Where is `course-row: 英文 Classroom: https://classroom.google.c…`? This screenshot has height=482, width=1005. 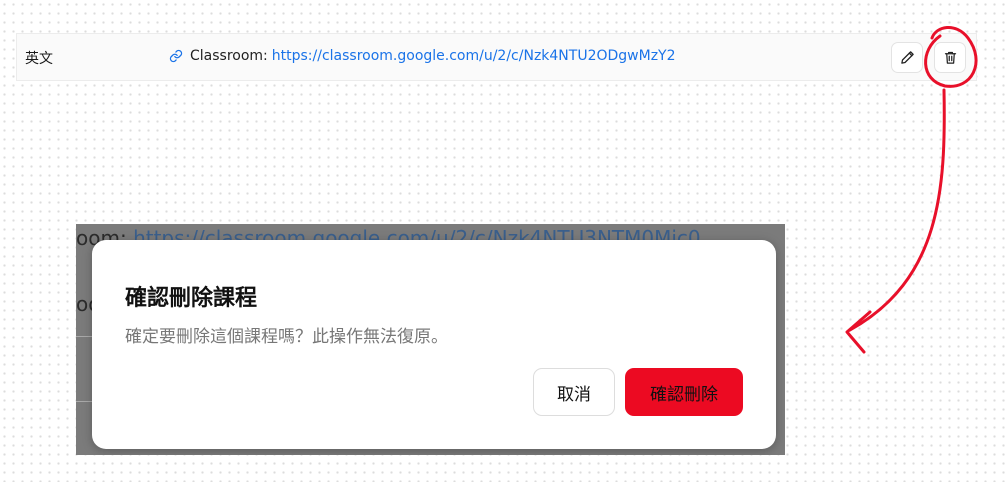 course-row: 英文 Classroom: https://classroom.google.c… is located at coordinates (496, 57).